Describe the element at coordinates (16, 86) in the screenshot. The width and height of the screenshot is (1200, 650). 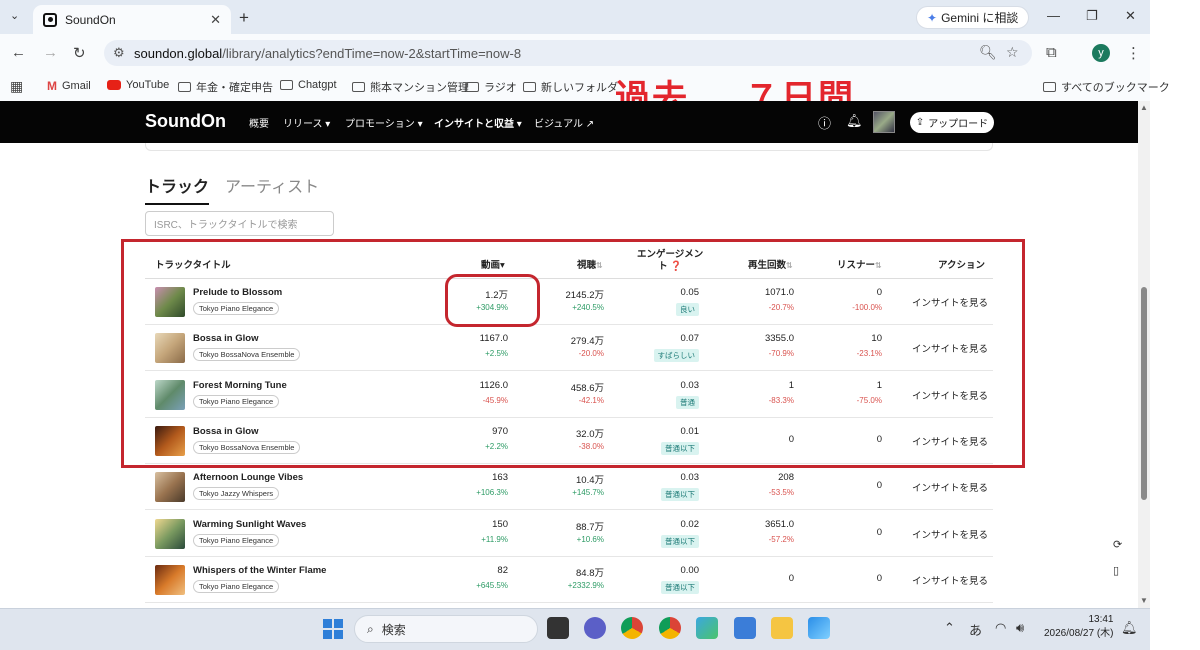
I see `apps-grid-icon: ▦` at that location.